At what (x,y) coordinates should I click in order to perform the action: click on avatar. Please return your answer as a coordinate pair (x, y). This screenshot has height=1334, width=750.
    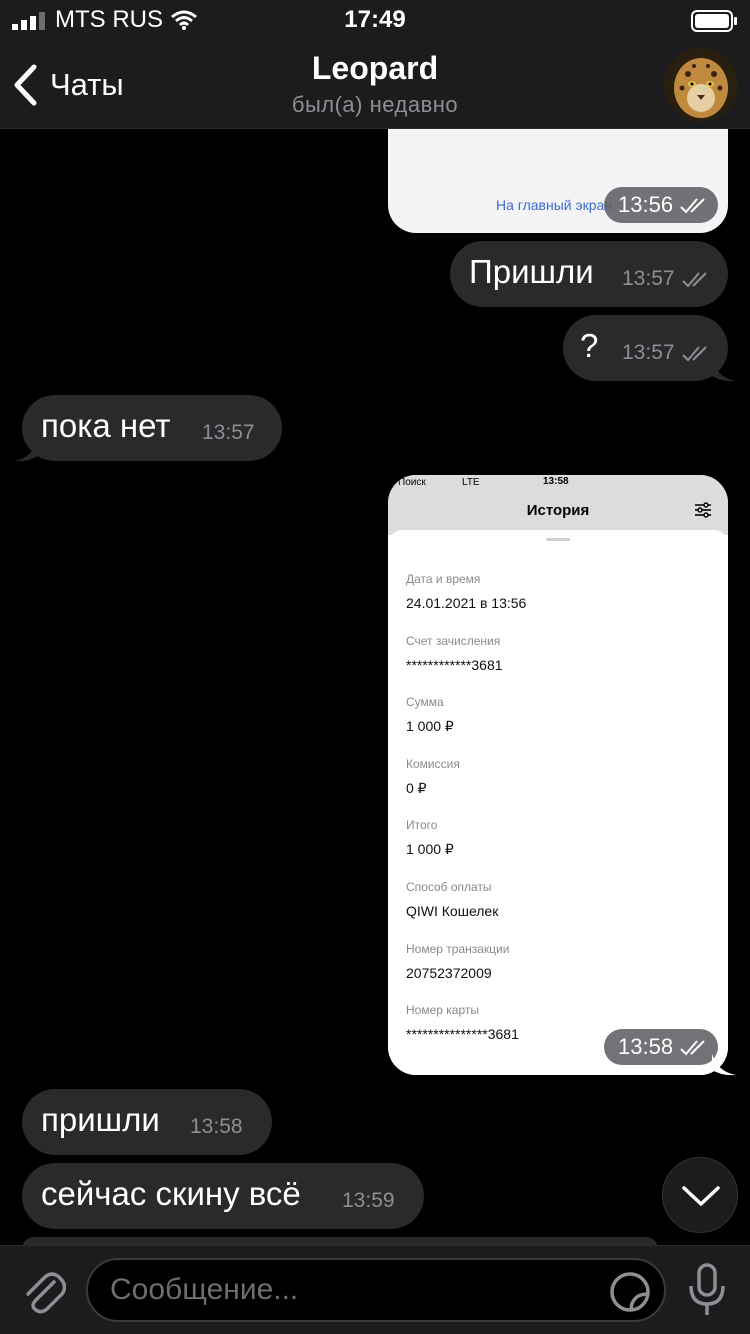
    Looking at the image, I should click on (701, 85).